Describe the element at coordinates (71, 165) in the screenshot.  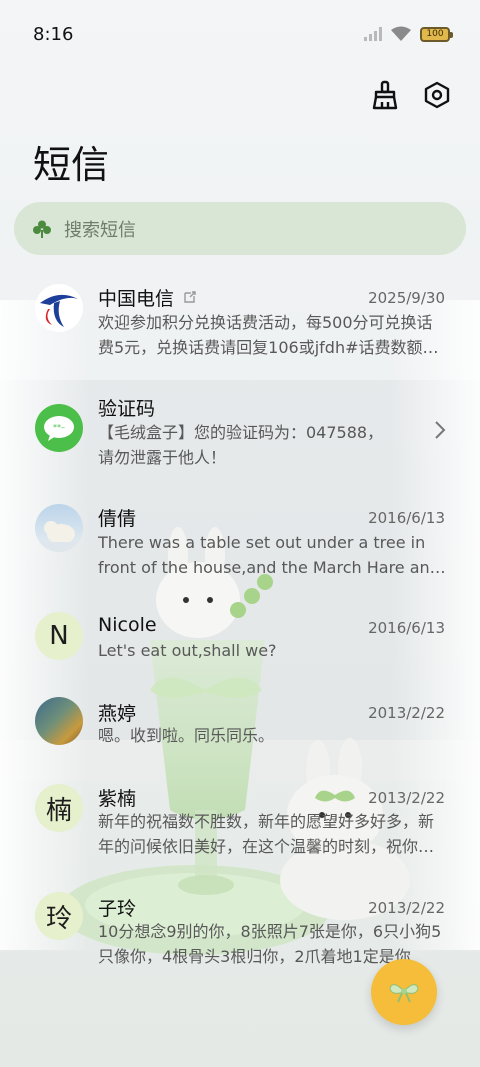
I see `page-title: 短信` at that location.